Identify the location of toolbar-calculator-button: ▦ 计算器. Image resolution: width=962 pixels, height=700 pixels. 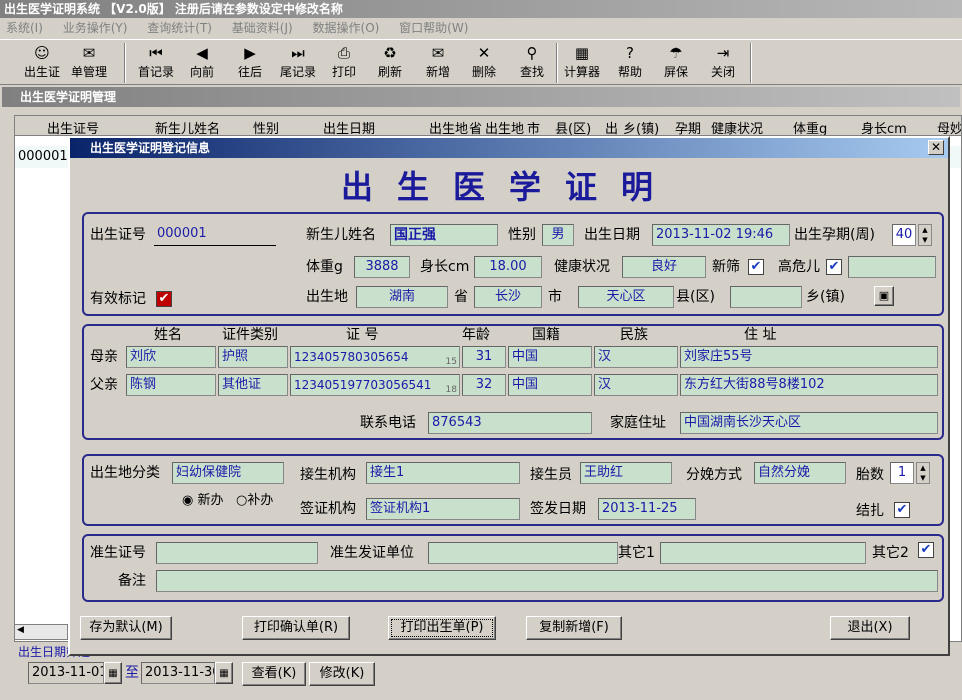
(582, 63).